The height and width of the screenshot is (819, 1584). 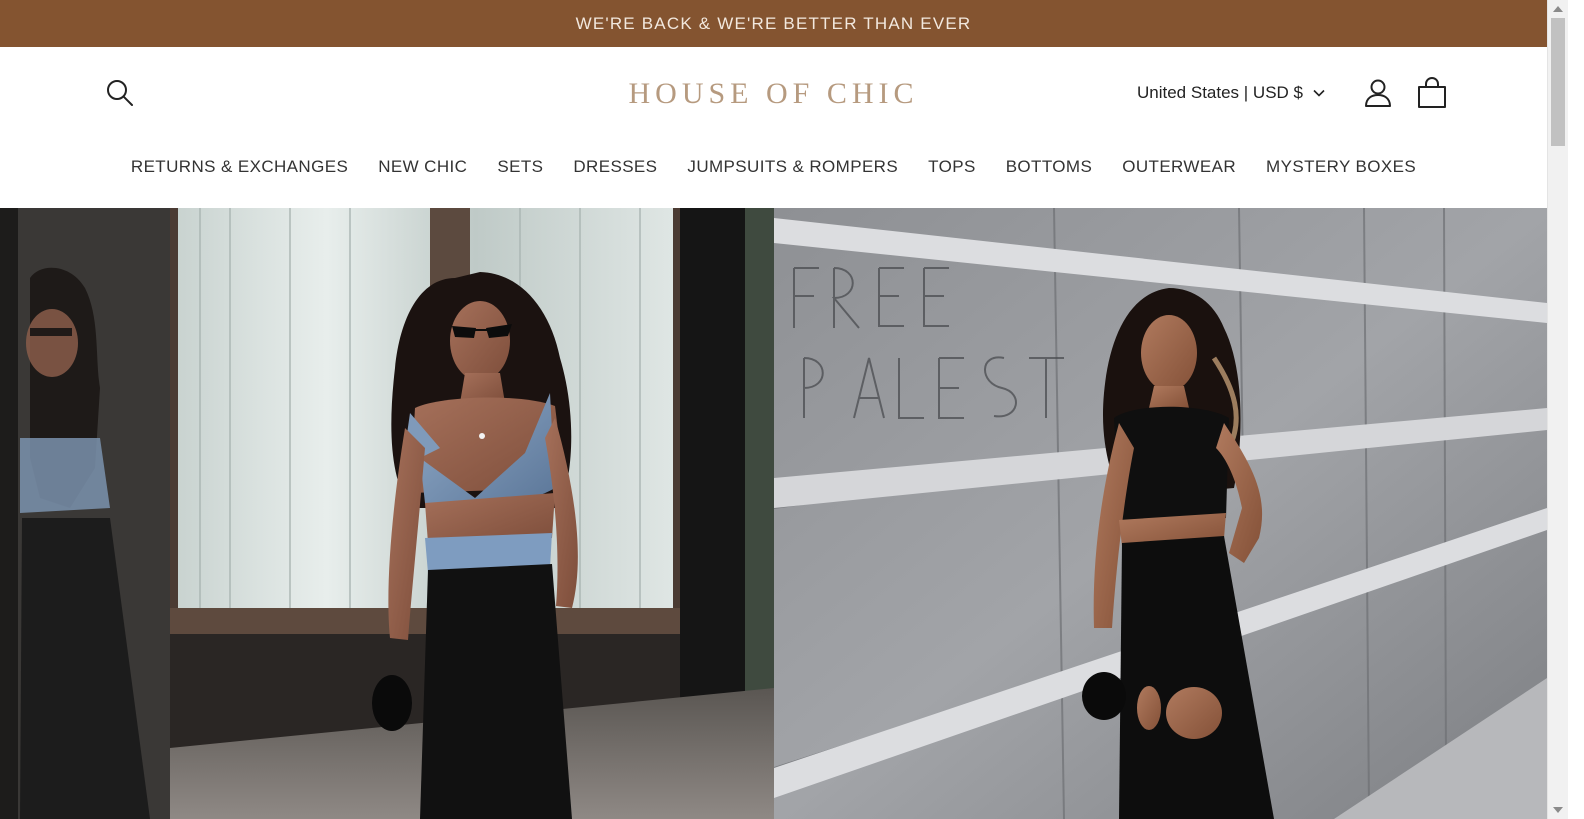 What do you see at coordinates (952, 167) in the screenshot?
I see `nav-item-tops: TOPS` at bounding box center [952, 167].